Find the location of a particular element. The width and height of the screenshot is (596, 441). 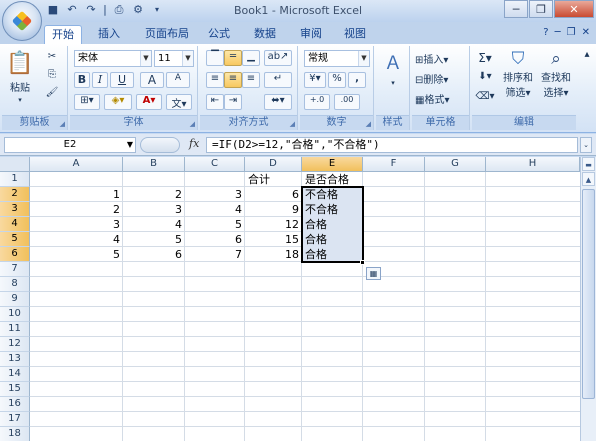

cell-d4: 12 is located at coordinates (273, 224).